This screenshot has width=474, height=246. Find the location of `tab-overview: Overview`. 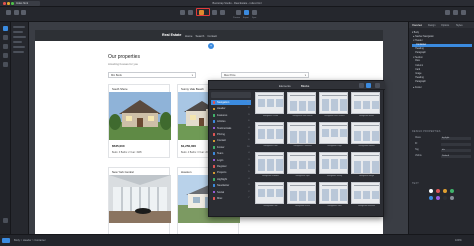

tab-overview: Overview is located at coordinates (417, 25).